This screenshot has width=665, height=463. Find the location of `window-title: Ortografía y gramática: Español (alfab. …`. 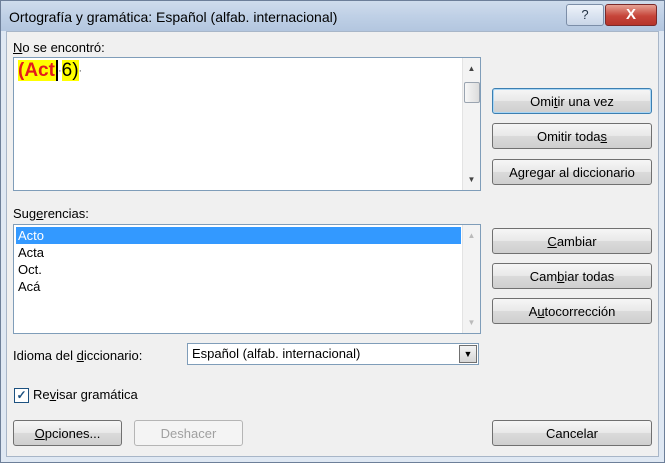

window-title: Ortografía y gramática: Español (alfab. … is located at coordinates (173, 17).